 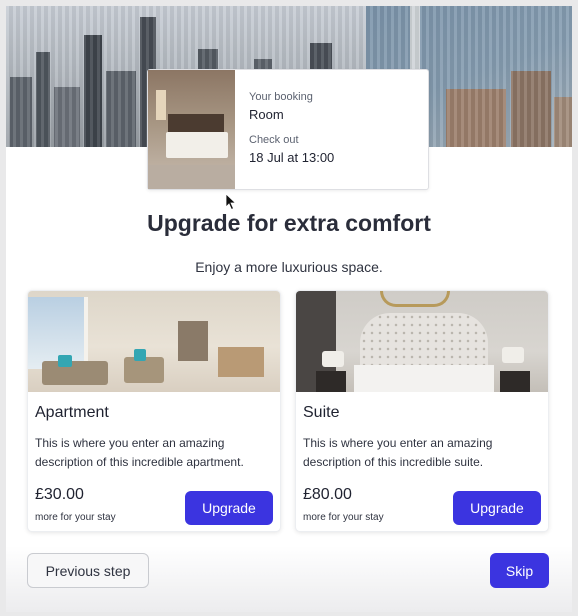 What do you see at coordinates (292, 157) in the screenshot?
I see `checkout-value: 18 Jul at 13:00` at bounding box center [292, 157].